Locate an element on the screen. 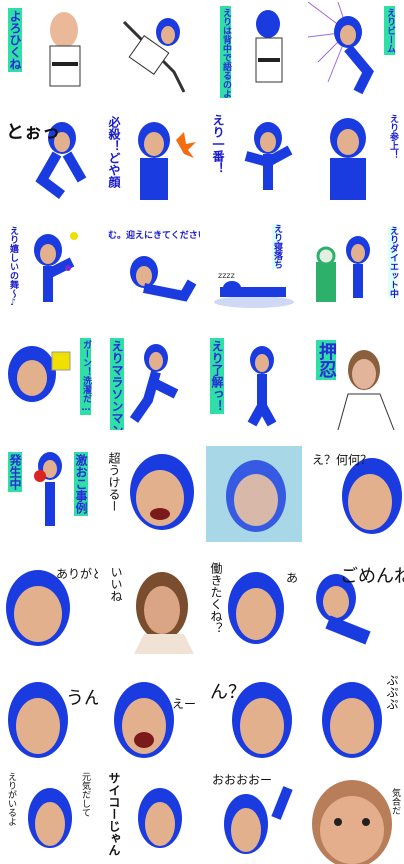  sticker-caption: えり了解っ！ is located at coordinates (217, 376).